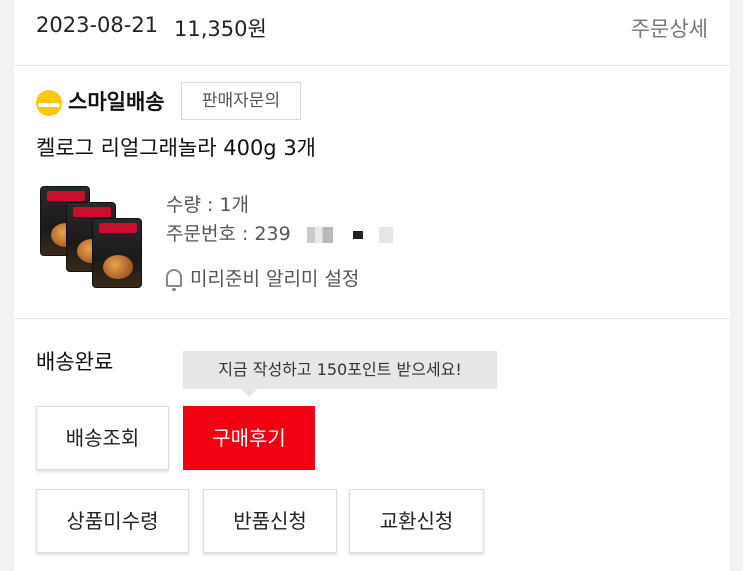 This screenshot has height=571, width=743. What do you see at coordinates (102, 438) in the screenshot?
I see `track-delivery-button: 배송조회` at bounding box center [102, 438].